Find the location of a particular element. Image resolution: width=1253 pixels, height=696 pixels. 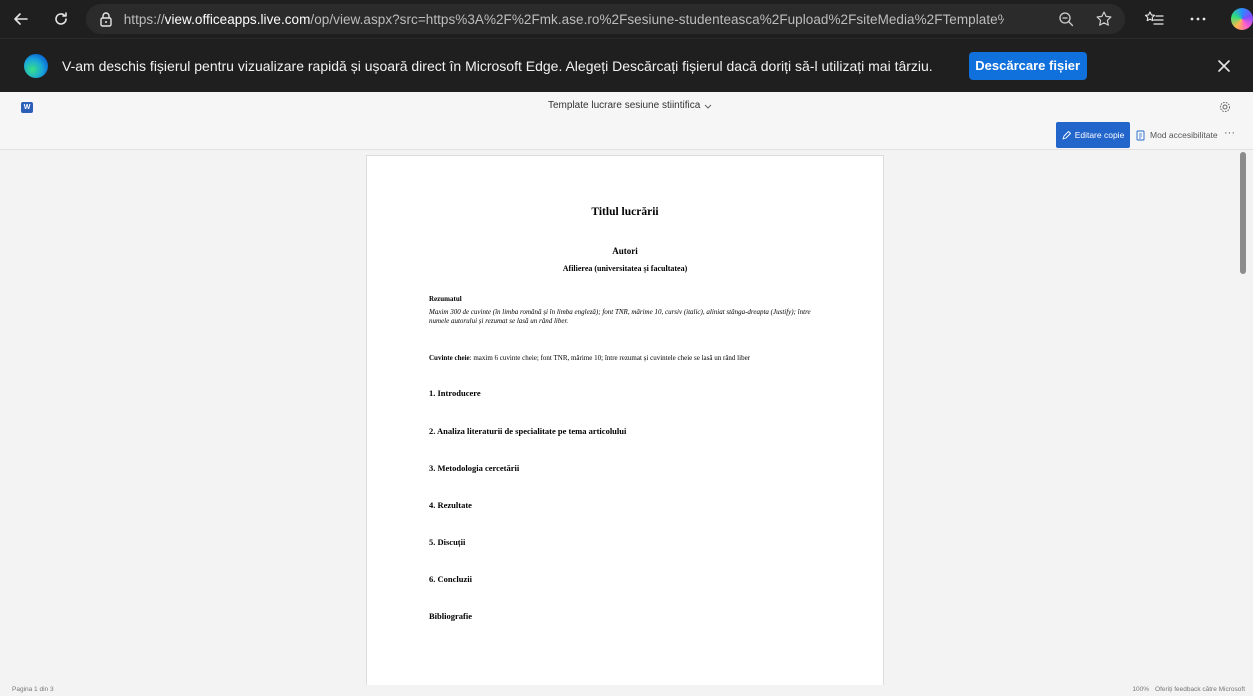

feedback-link: Oferiți feedback către Microsoft is located at coordinates (1200, 689).